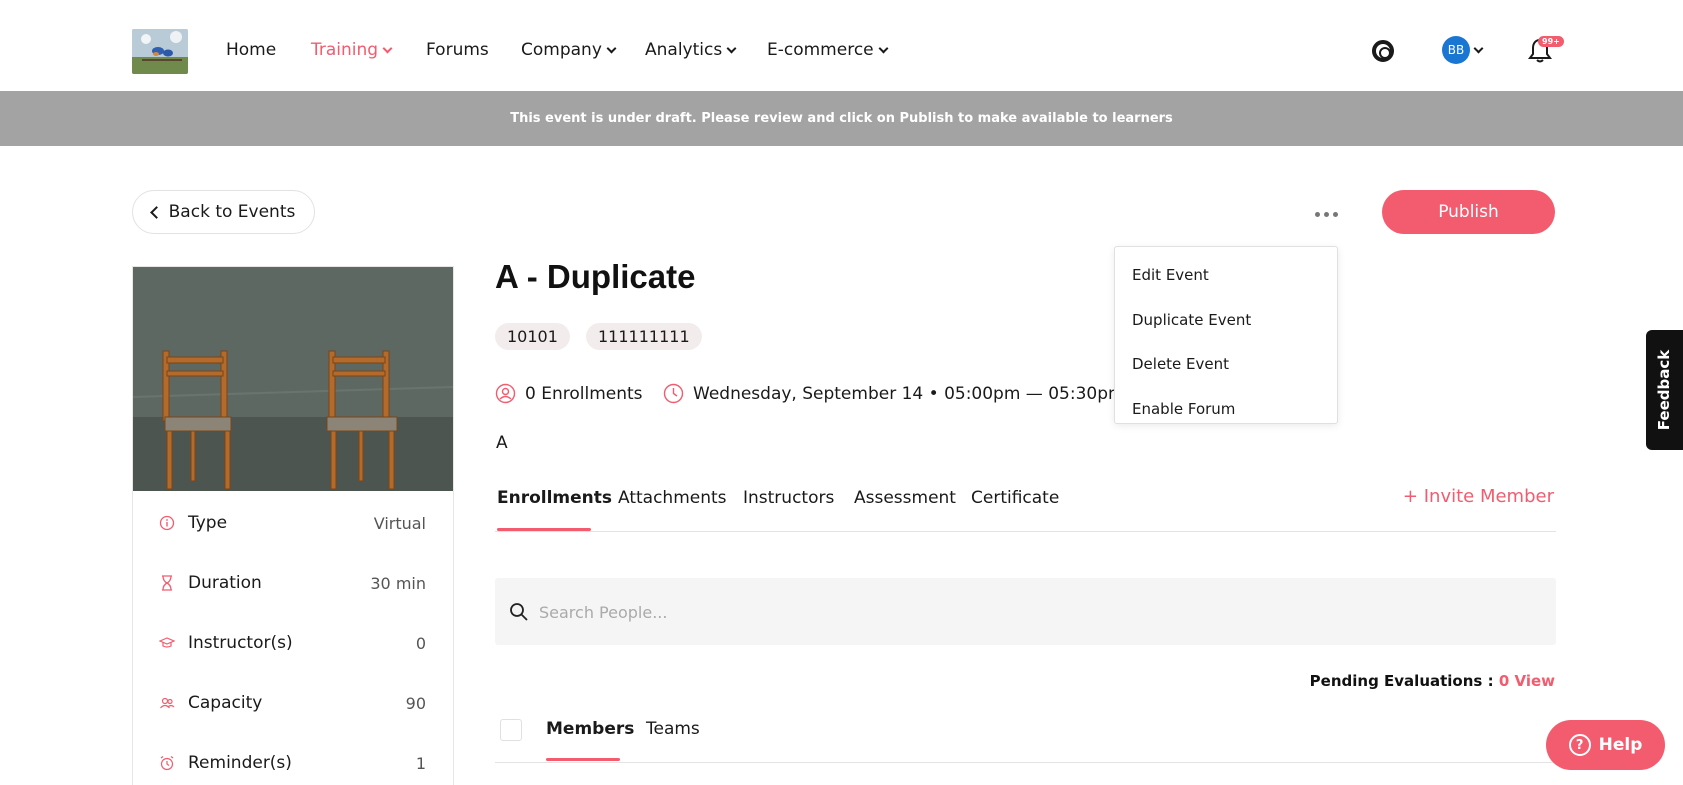 This screenshot has width=1683, height=785. I want to click on tab-attachments: Attachments, so click(672, 498).